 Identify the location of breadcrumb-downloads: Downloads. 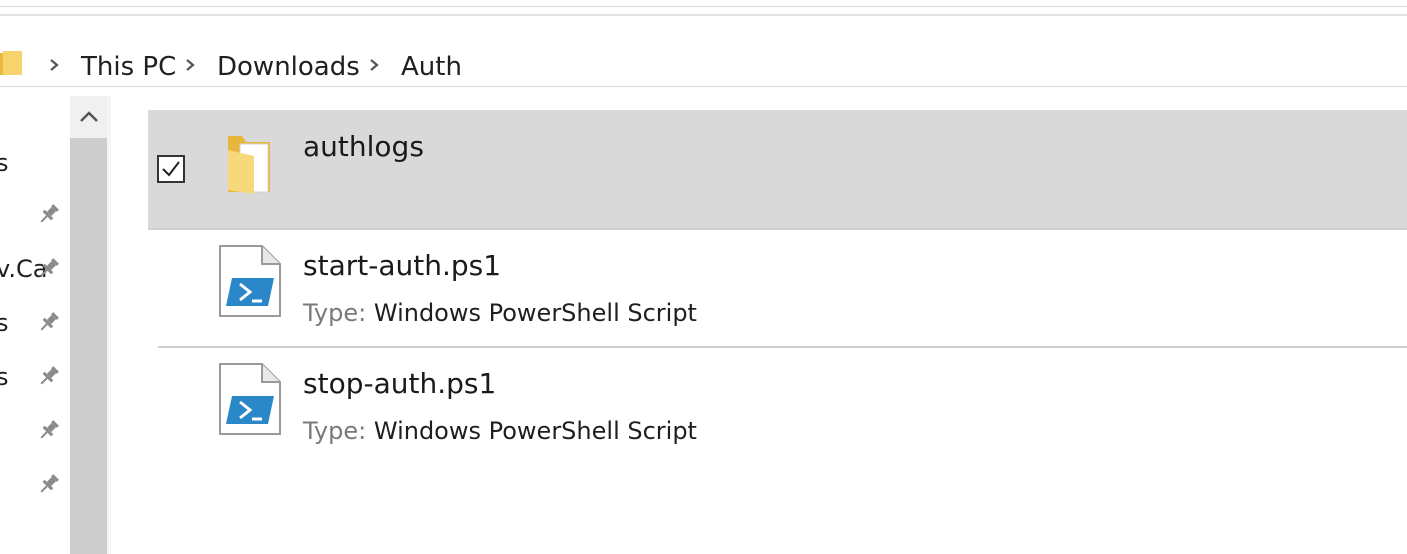
(288, 67).